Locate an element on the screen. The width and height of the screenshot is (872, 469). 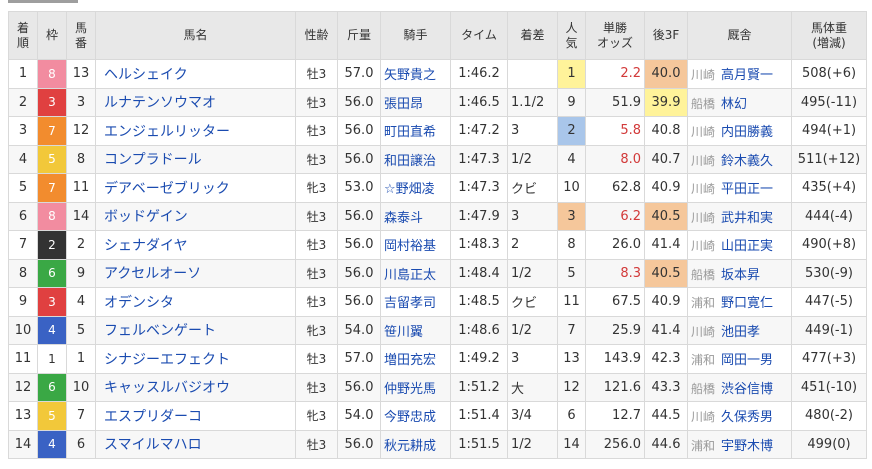
margin-cell: 3 is located at coordinates (532, 359).